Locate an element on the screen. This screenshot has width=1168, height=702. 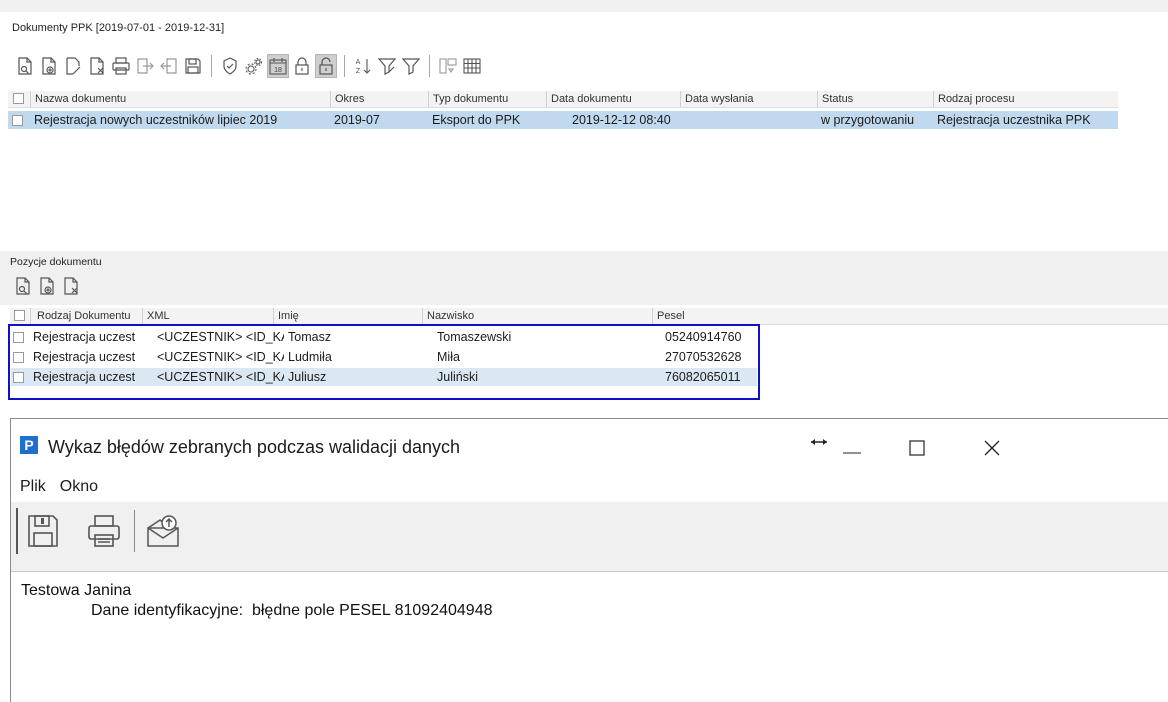
column-header-sent-date: Data wysłania is located at coordinates (748, 99).